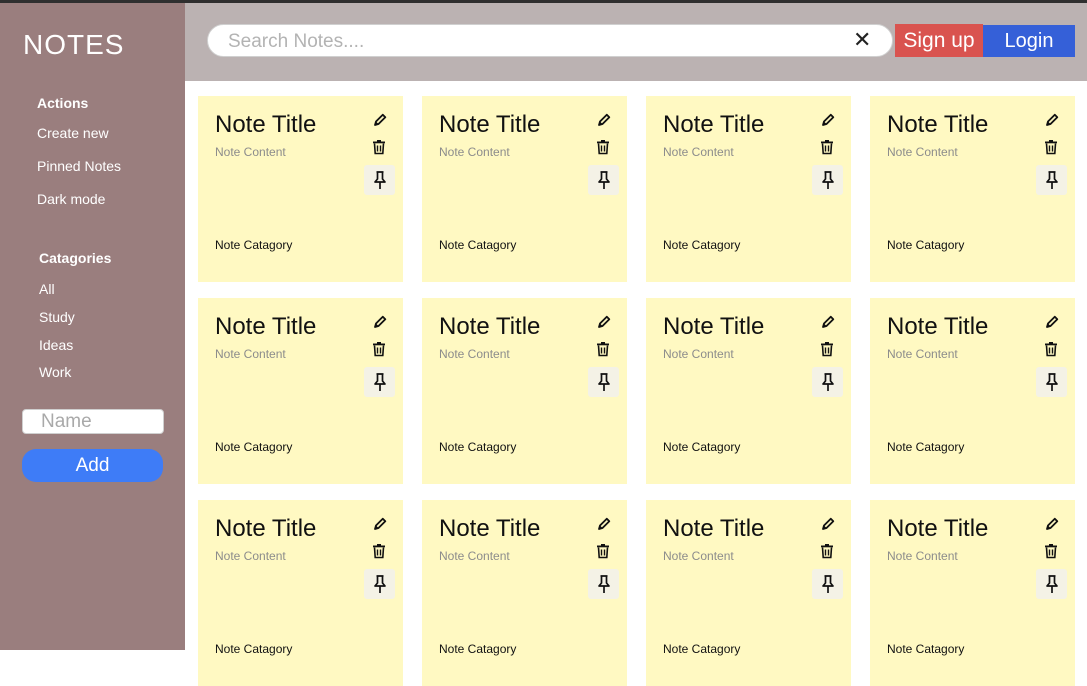 The height and width of the screenshot is (686, 1087). Describe the element at coordinates (1029, 41) in the screenshot. I see `login-button: Login` at that location.